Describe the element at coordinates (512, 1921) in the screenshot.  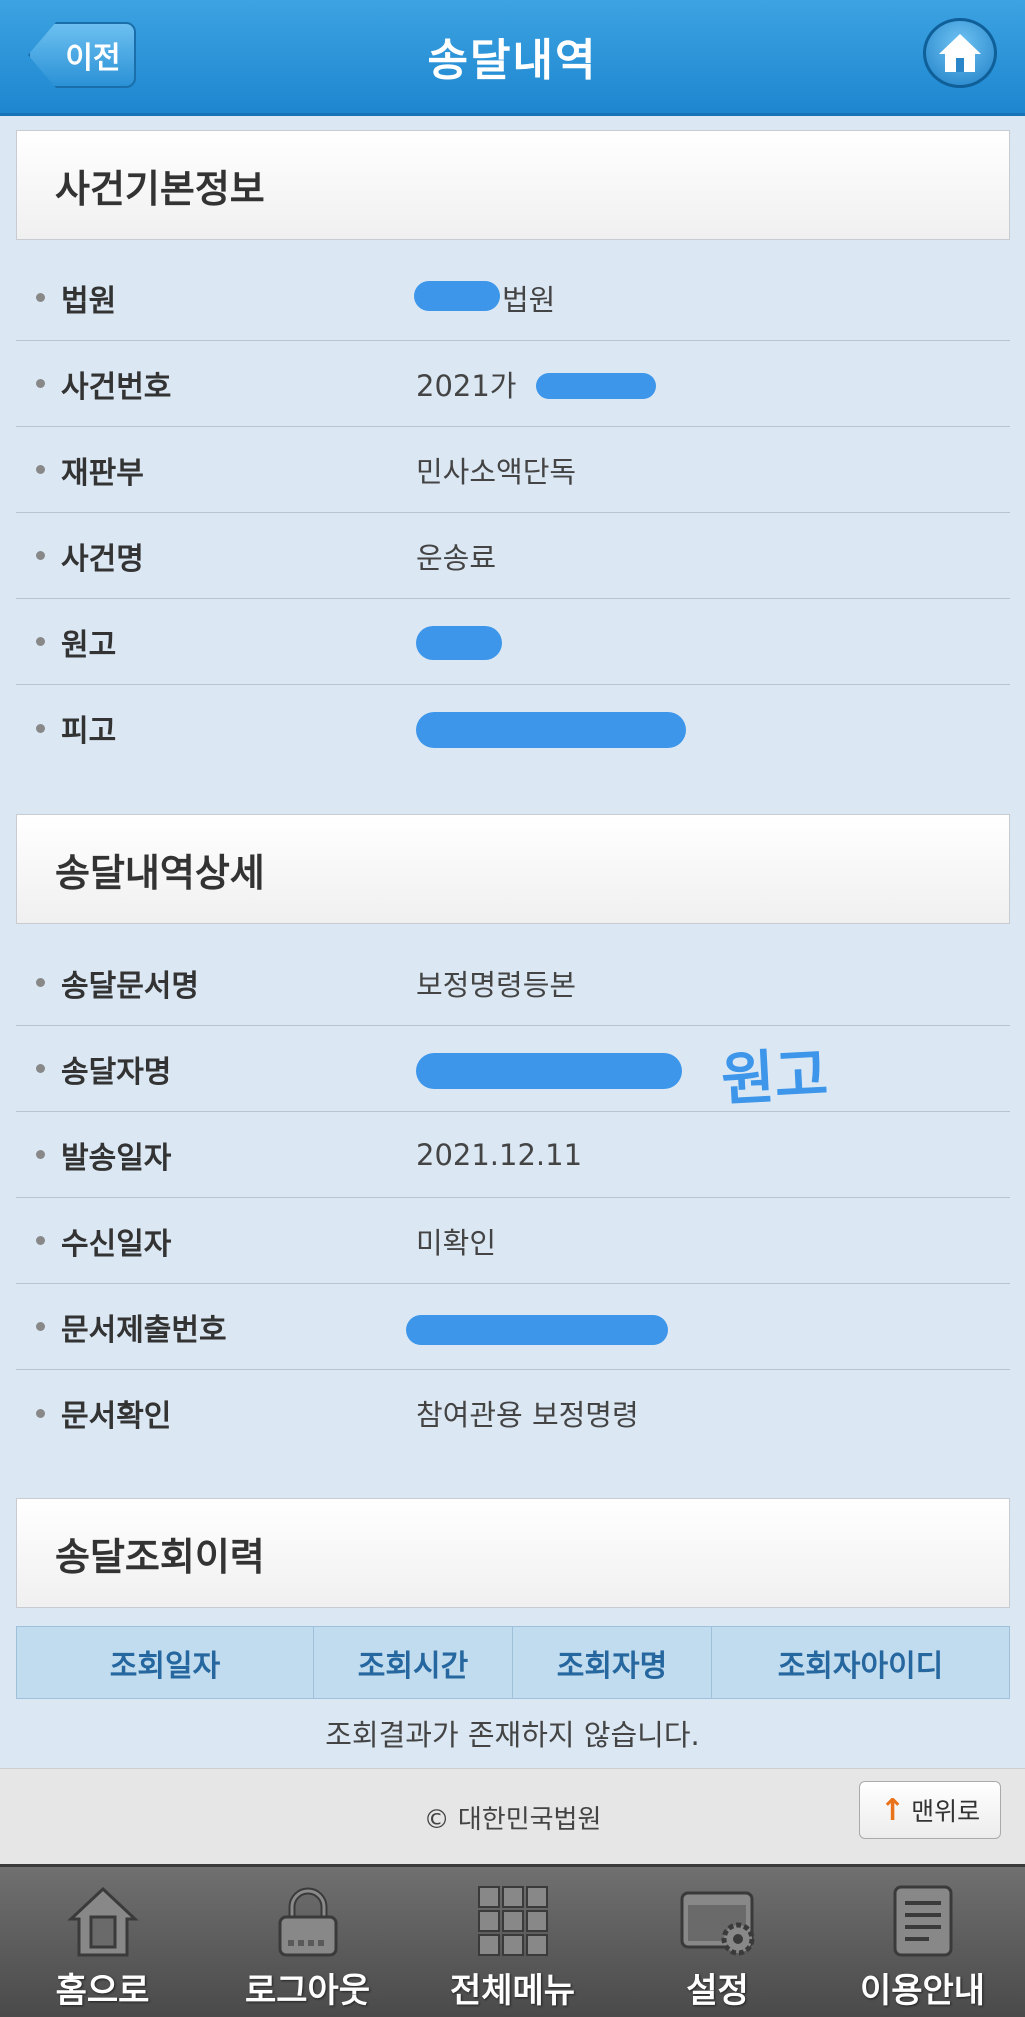
I see `grid-menu-icon` at that location.